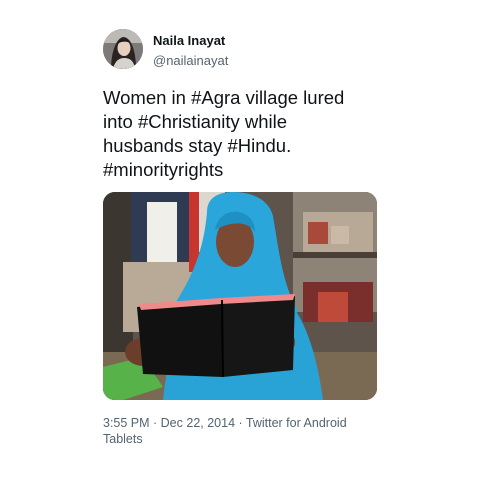 Image resolution: width=480 pixels, height=480 pixels. I want to click on avatar-image, so click(123, 49).